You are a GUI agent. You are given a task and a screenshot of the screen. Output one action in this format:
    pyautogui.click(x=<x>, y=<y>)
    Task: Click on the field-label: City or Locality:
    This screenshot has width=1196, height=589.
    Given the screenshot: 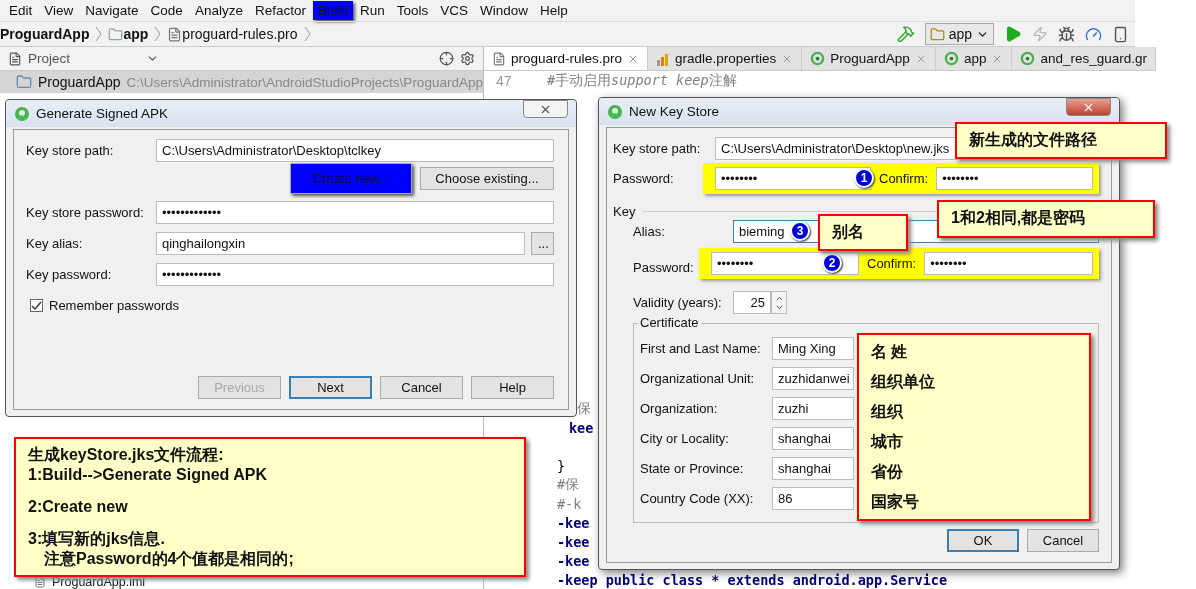 What is the action you would take?
    pyautogui.click(x=685, y=438)
    